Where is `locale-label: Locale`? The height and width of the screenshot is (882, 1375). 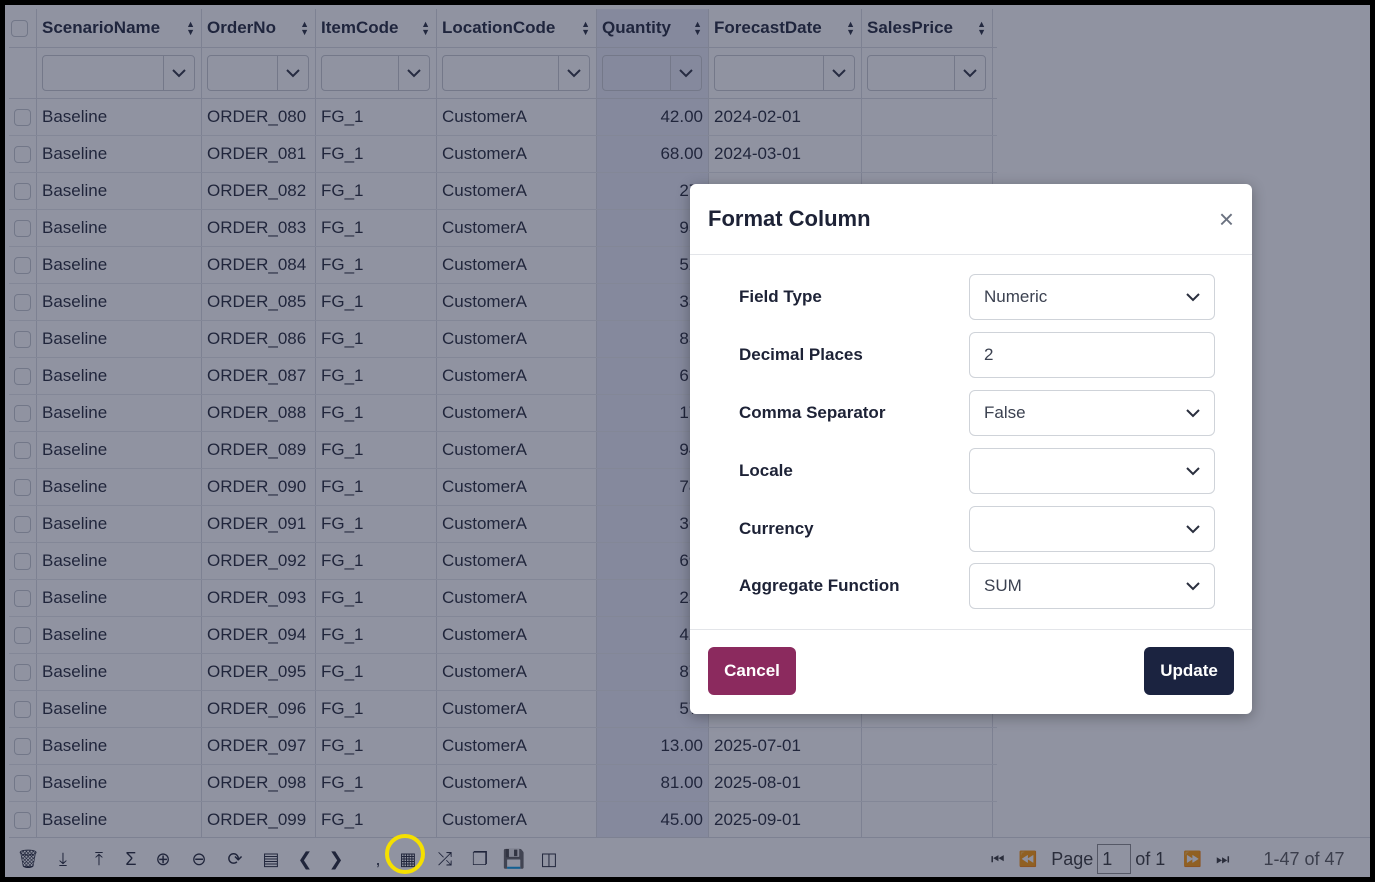
locale-label: Locale is located at coordinates (766, 470).